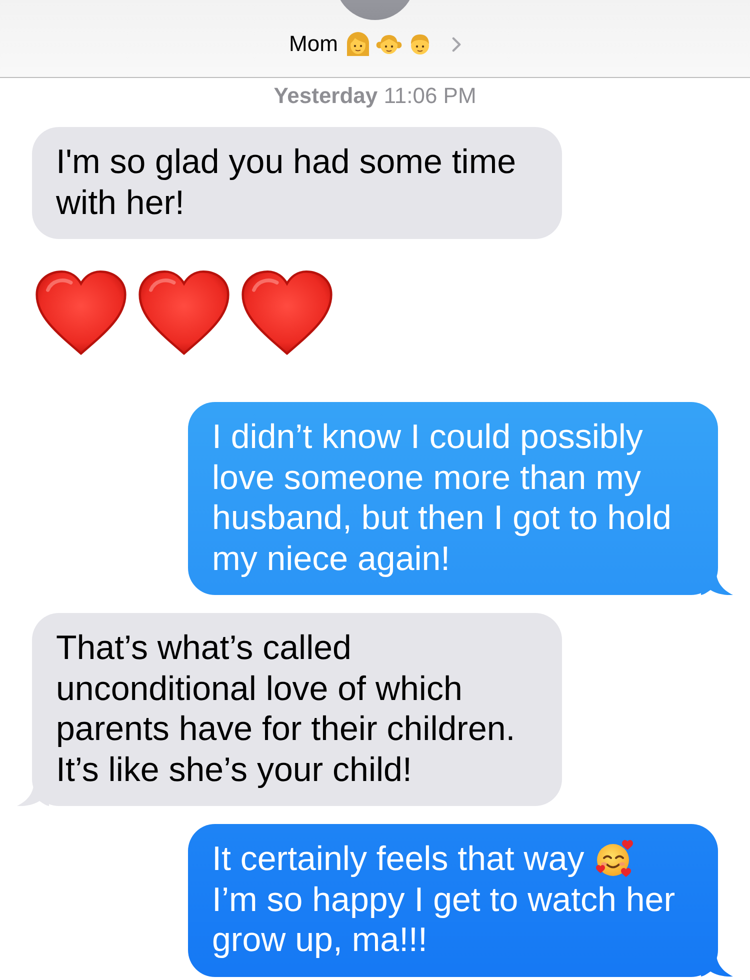  Describe the element at coordinates (375, 96) in the screenshot. I see `timestamp: Yesterday 11:06 PM` at that location.